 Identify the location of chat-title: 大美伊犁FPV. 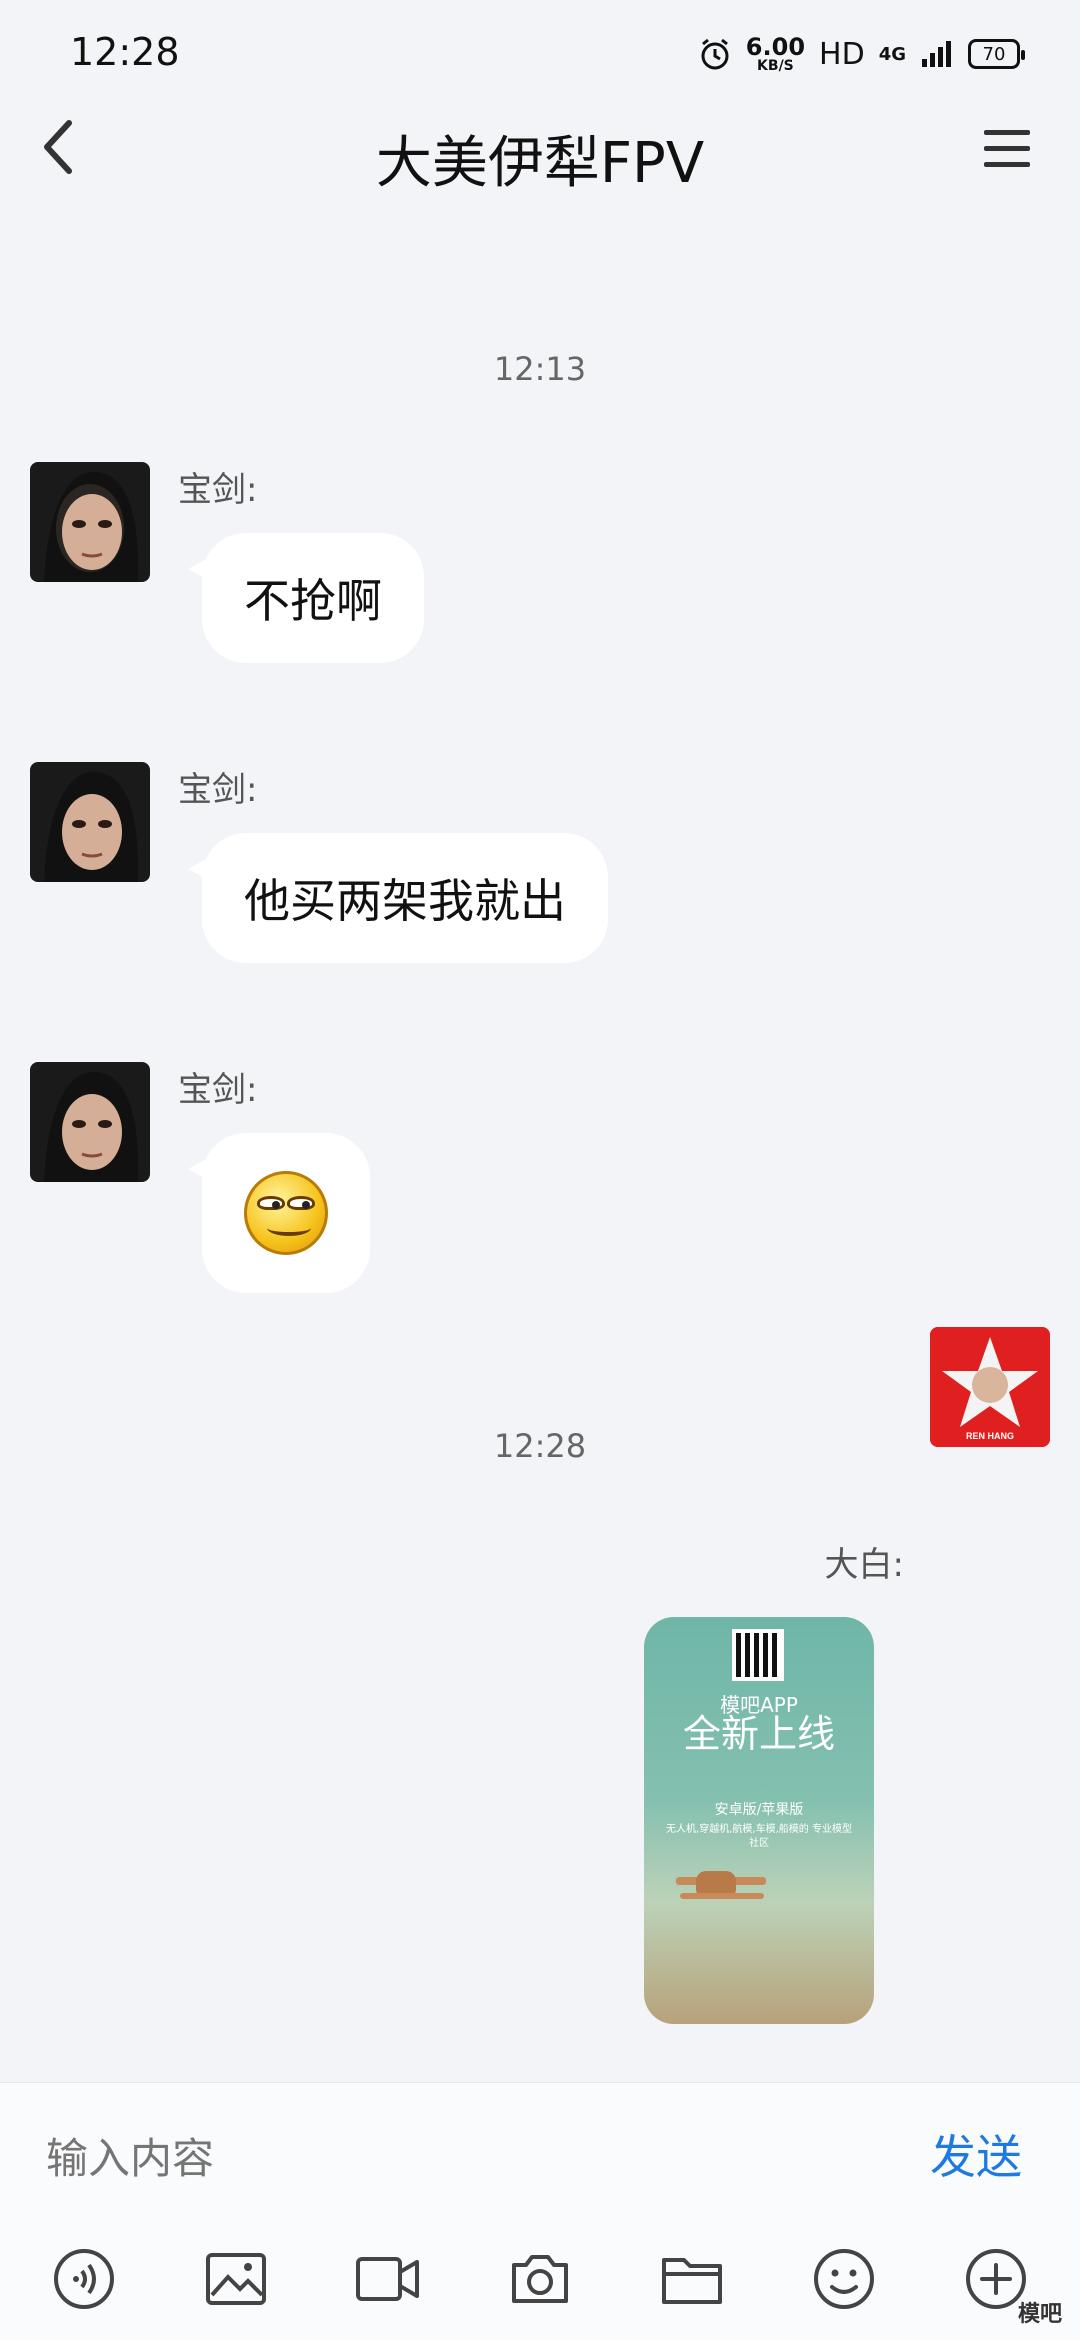
(540, 163).